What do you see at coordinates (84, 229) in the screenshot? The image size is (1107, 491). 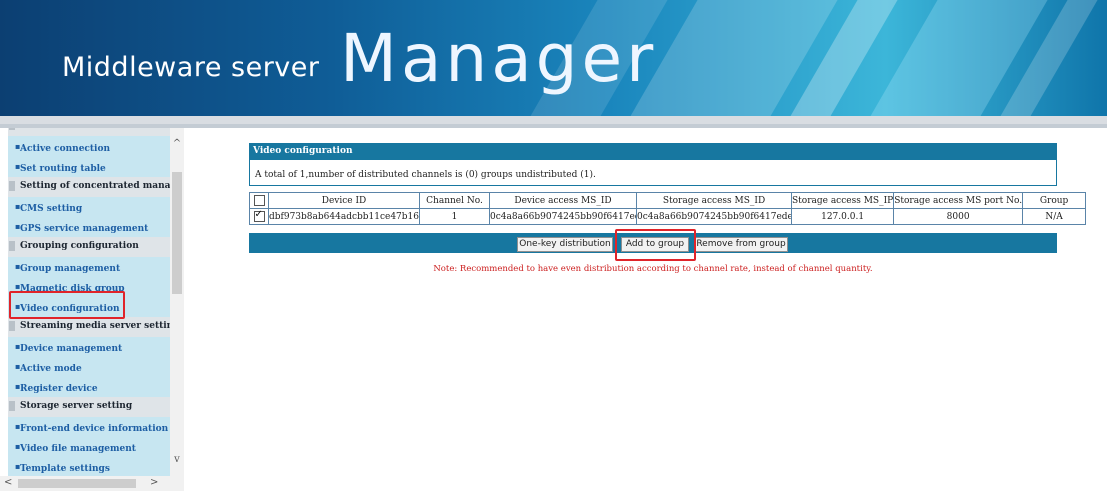 I see `sidebar-item-label: GPS service management` at bounding box center [84, 229].